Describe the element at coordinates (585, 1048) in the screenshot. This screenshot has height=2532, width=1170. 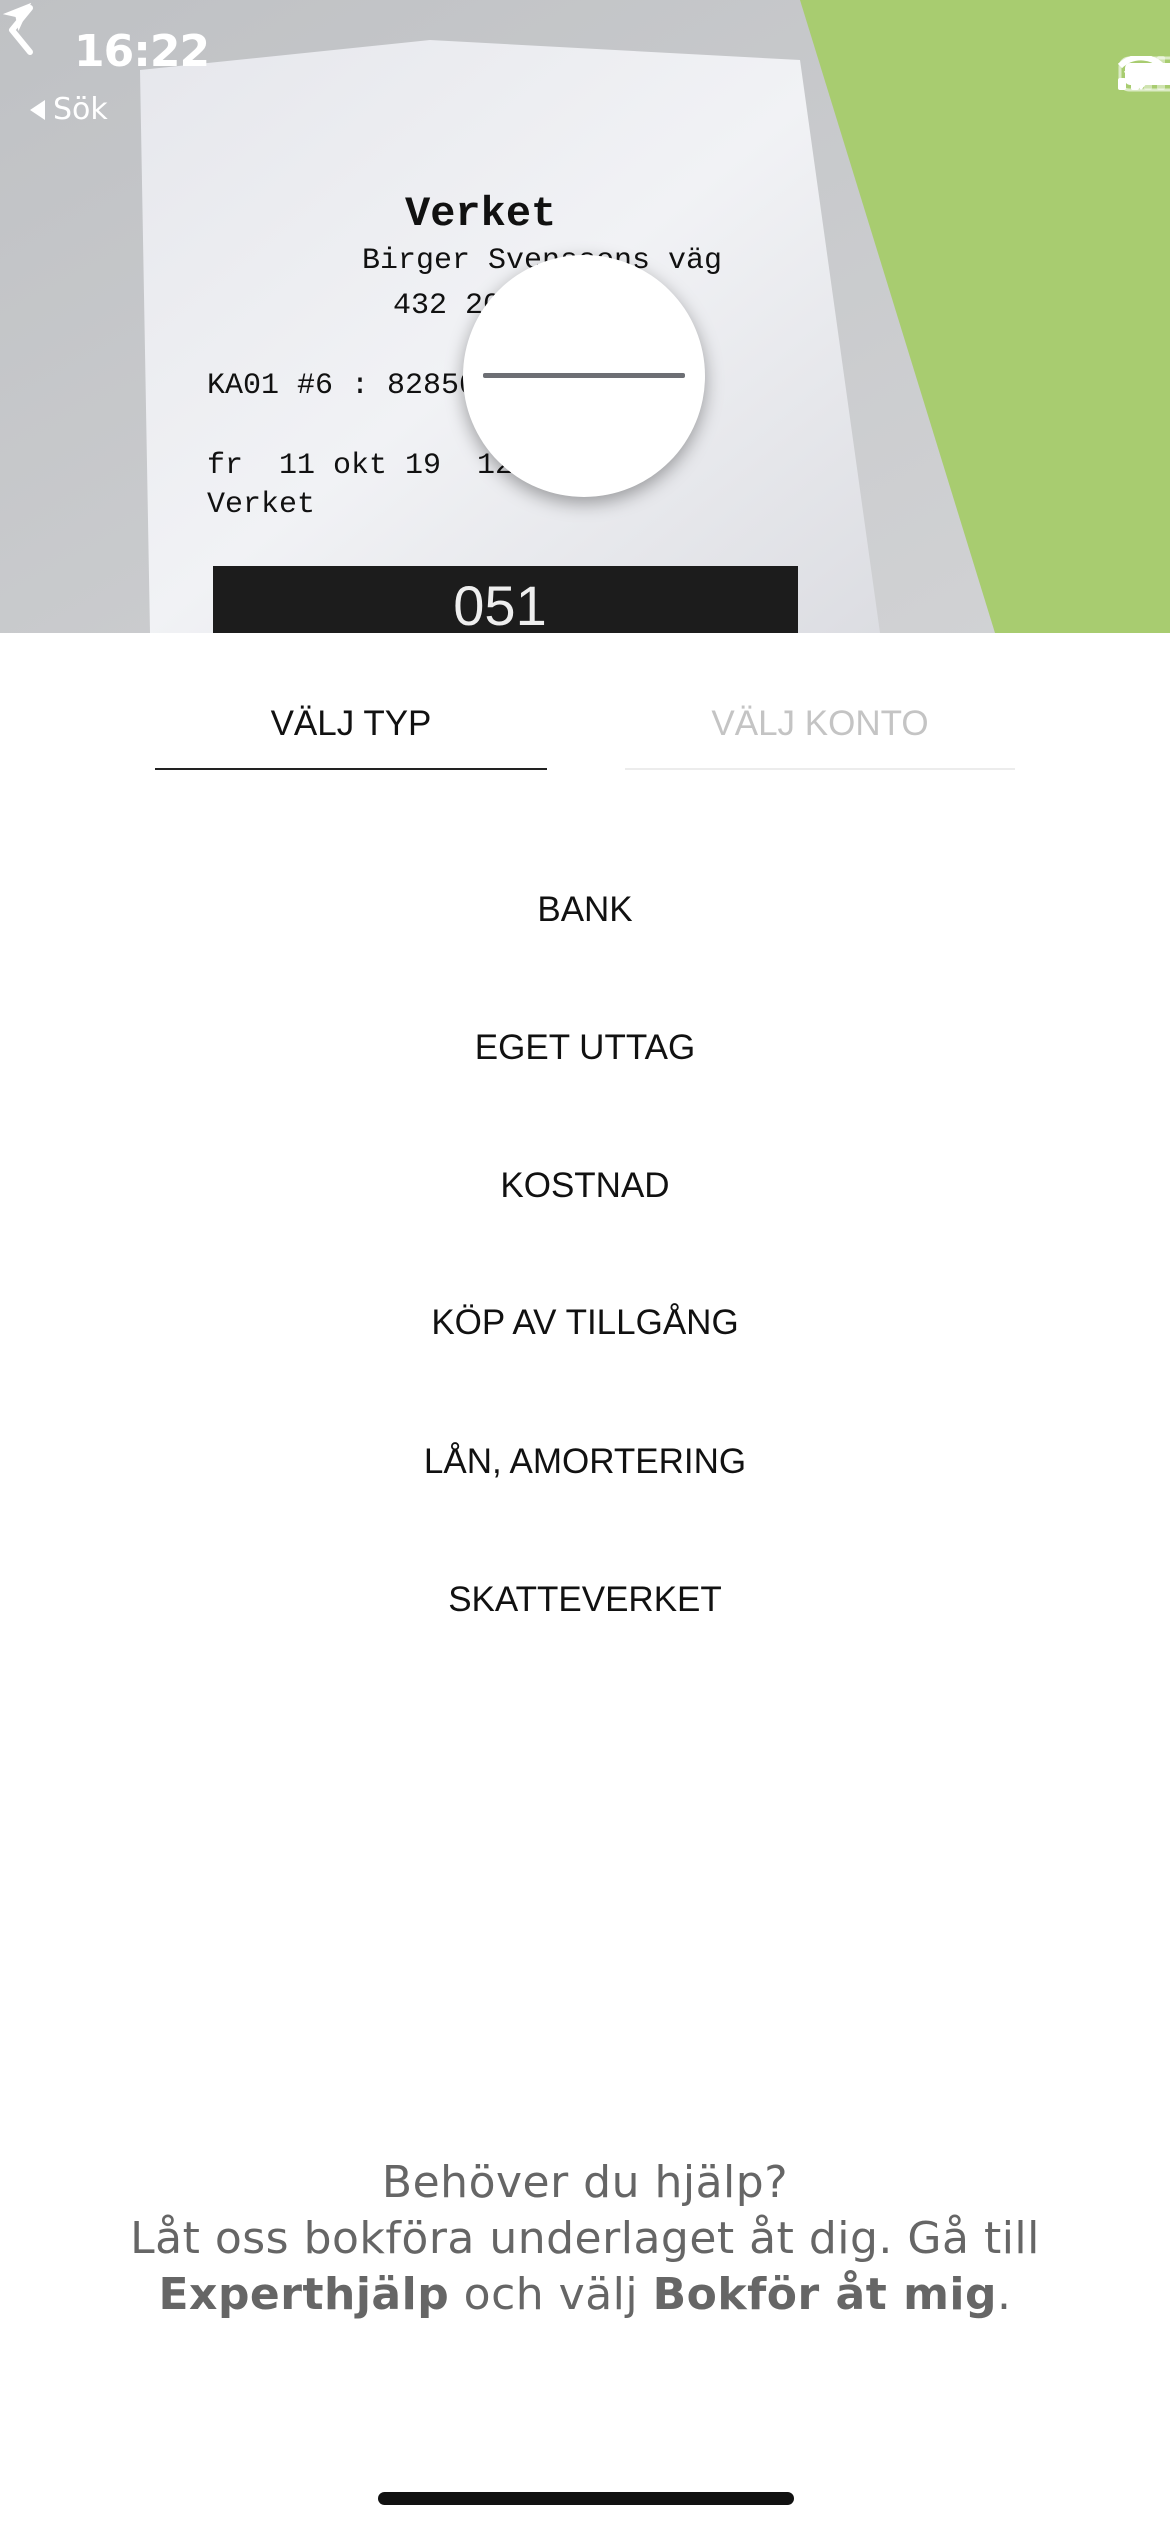
I see `type-item-eget-uttag: EGET UTTAG` at that location.